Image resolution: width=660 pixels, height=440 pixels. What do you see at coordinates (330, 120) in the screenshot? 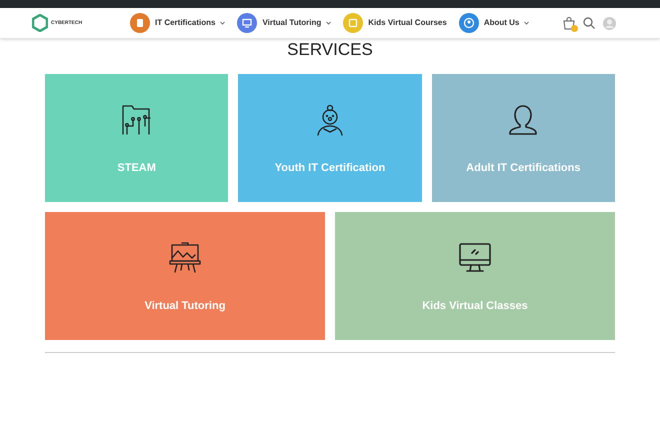
I see `child-icon` at bounding box center [330, 120].